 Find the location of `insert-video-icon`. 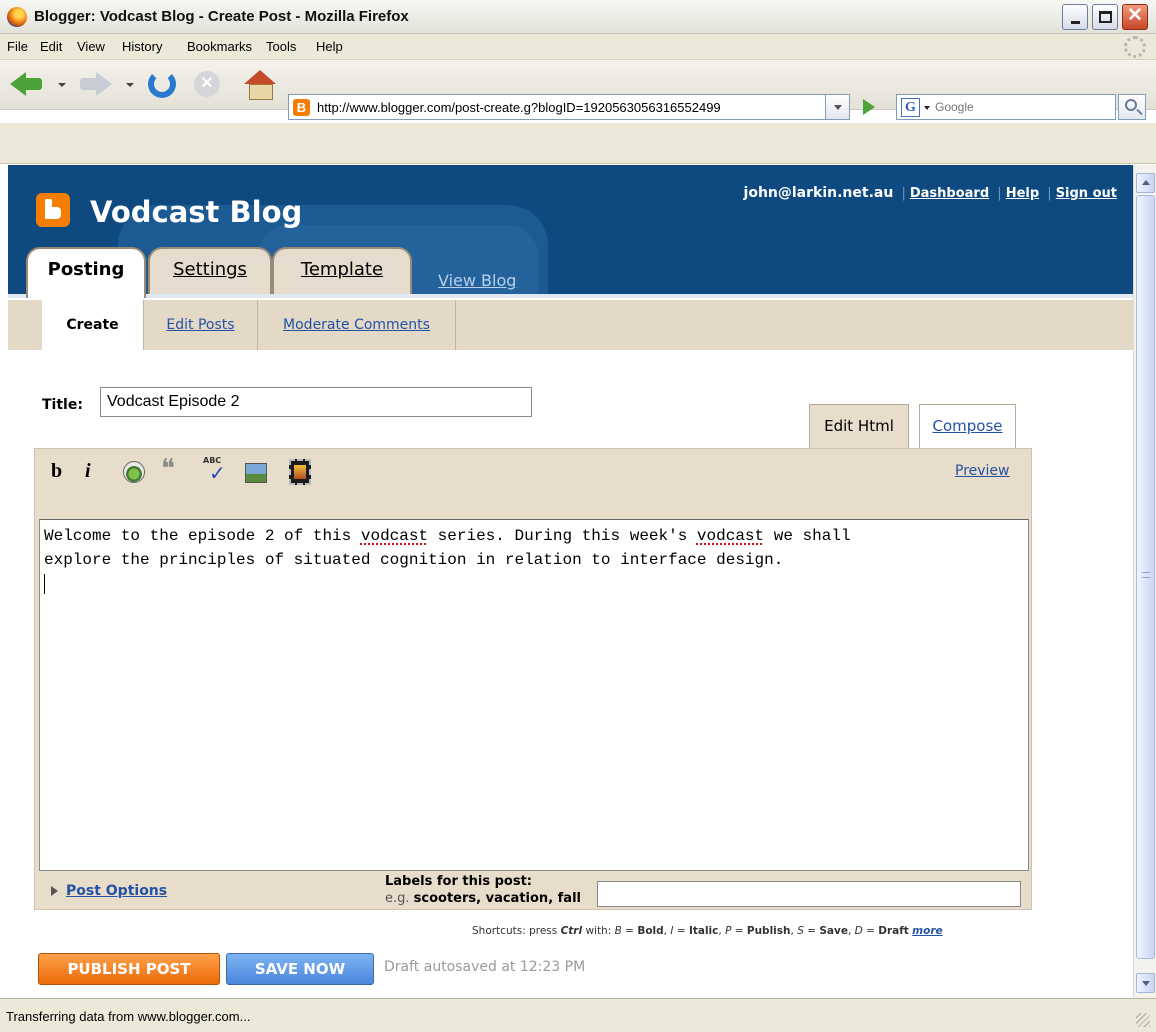

insert-video-icon is located at coordinates (300, 472).